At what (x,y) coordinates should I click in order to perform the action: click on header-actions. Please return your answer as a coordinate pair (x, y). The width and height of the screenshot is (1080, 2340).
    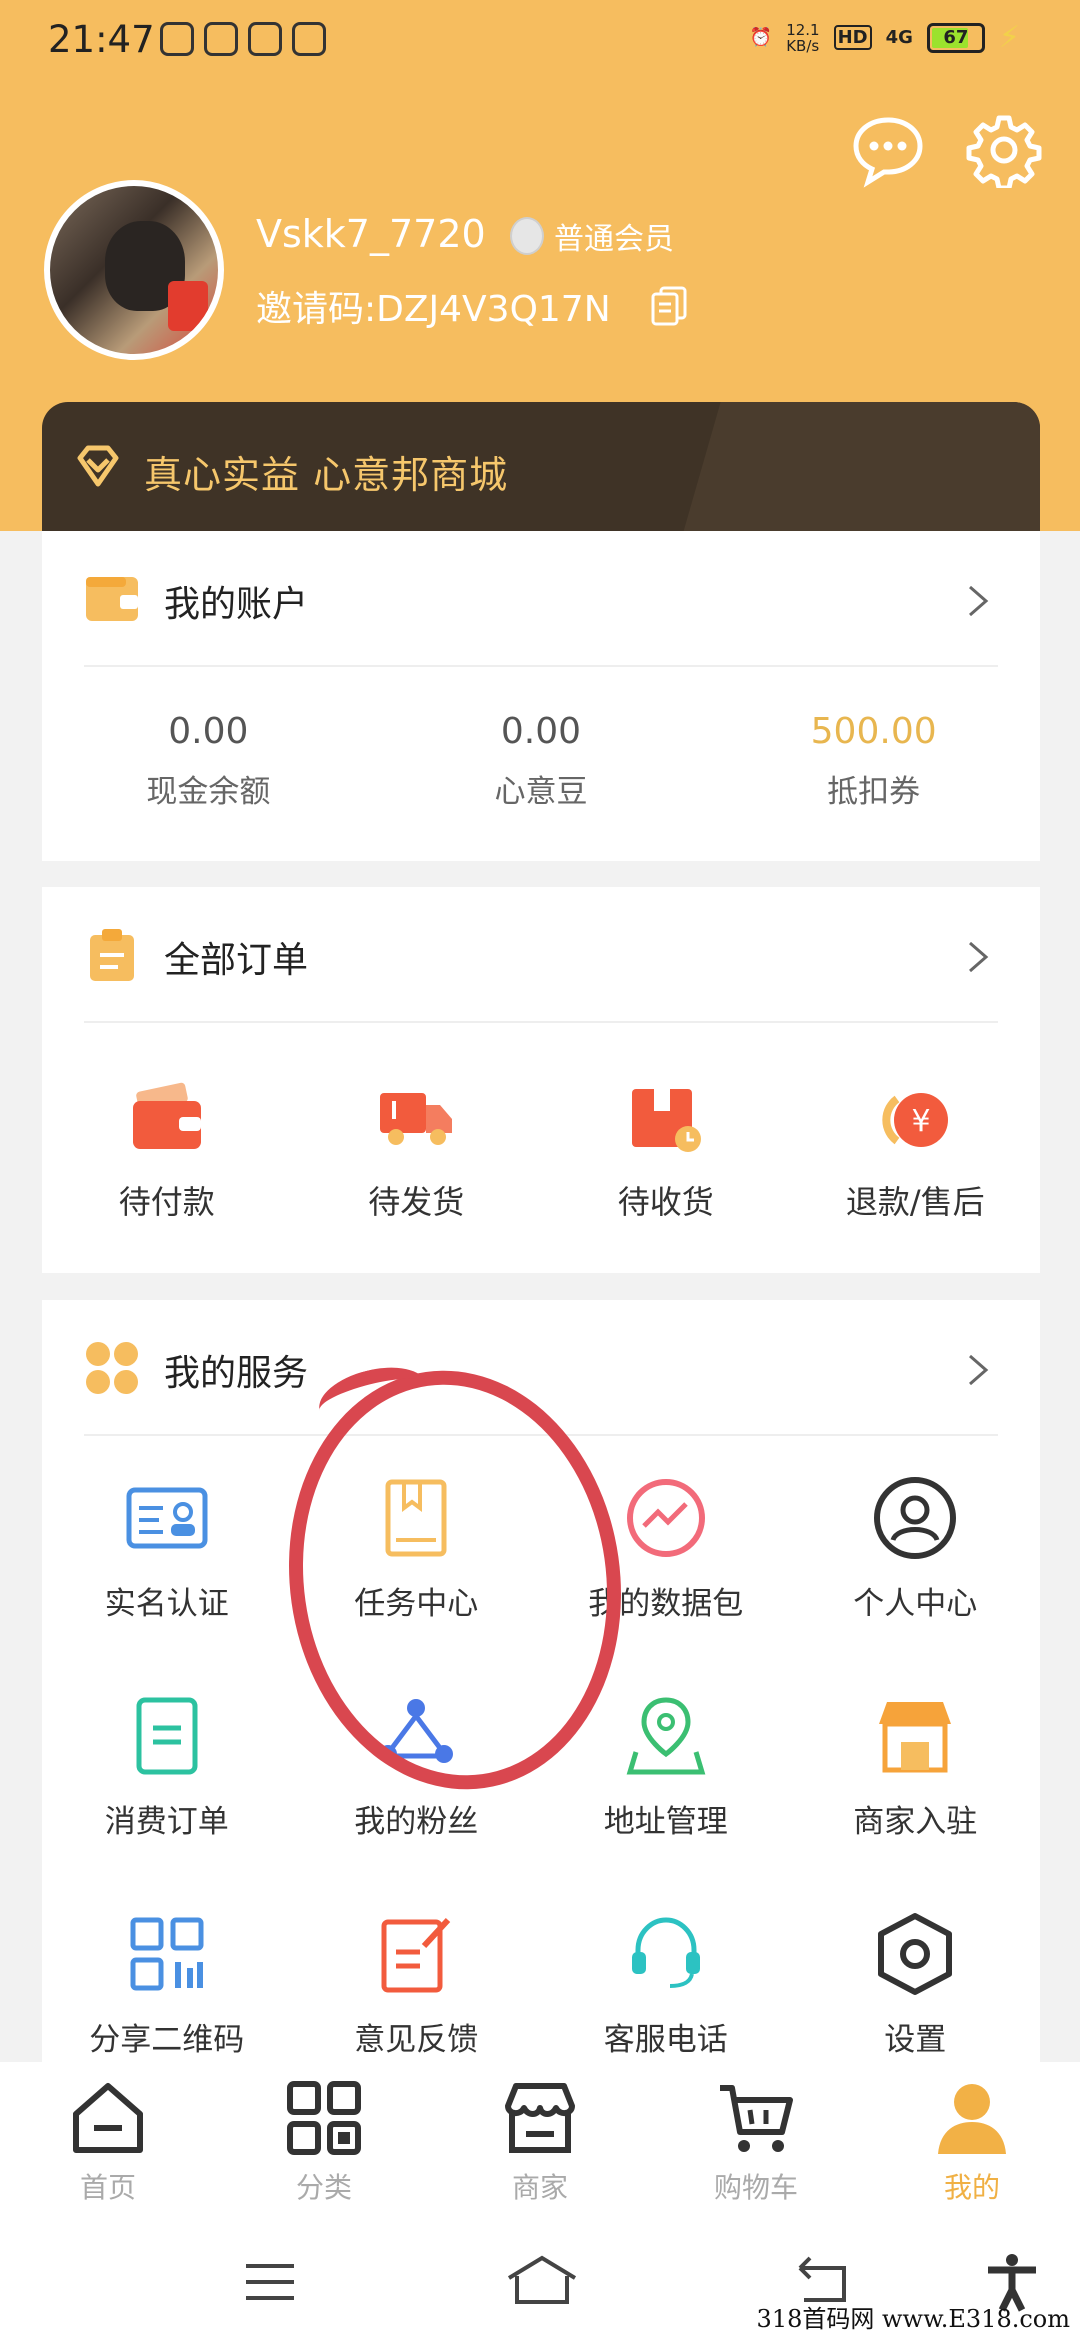
    Looking at the image, I should click on (946, 150).